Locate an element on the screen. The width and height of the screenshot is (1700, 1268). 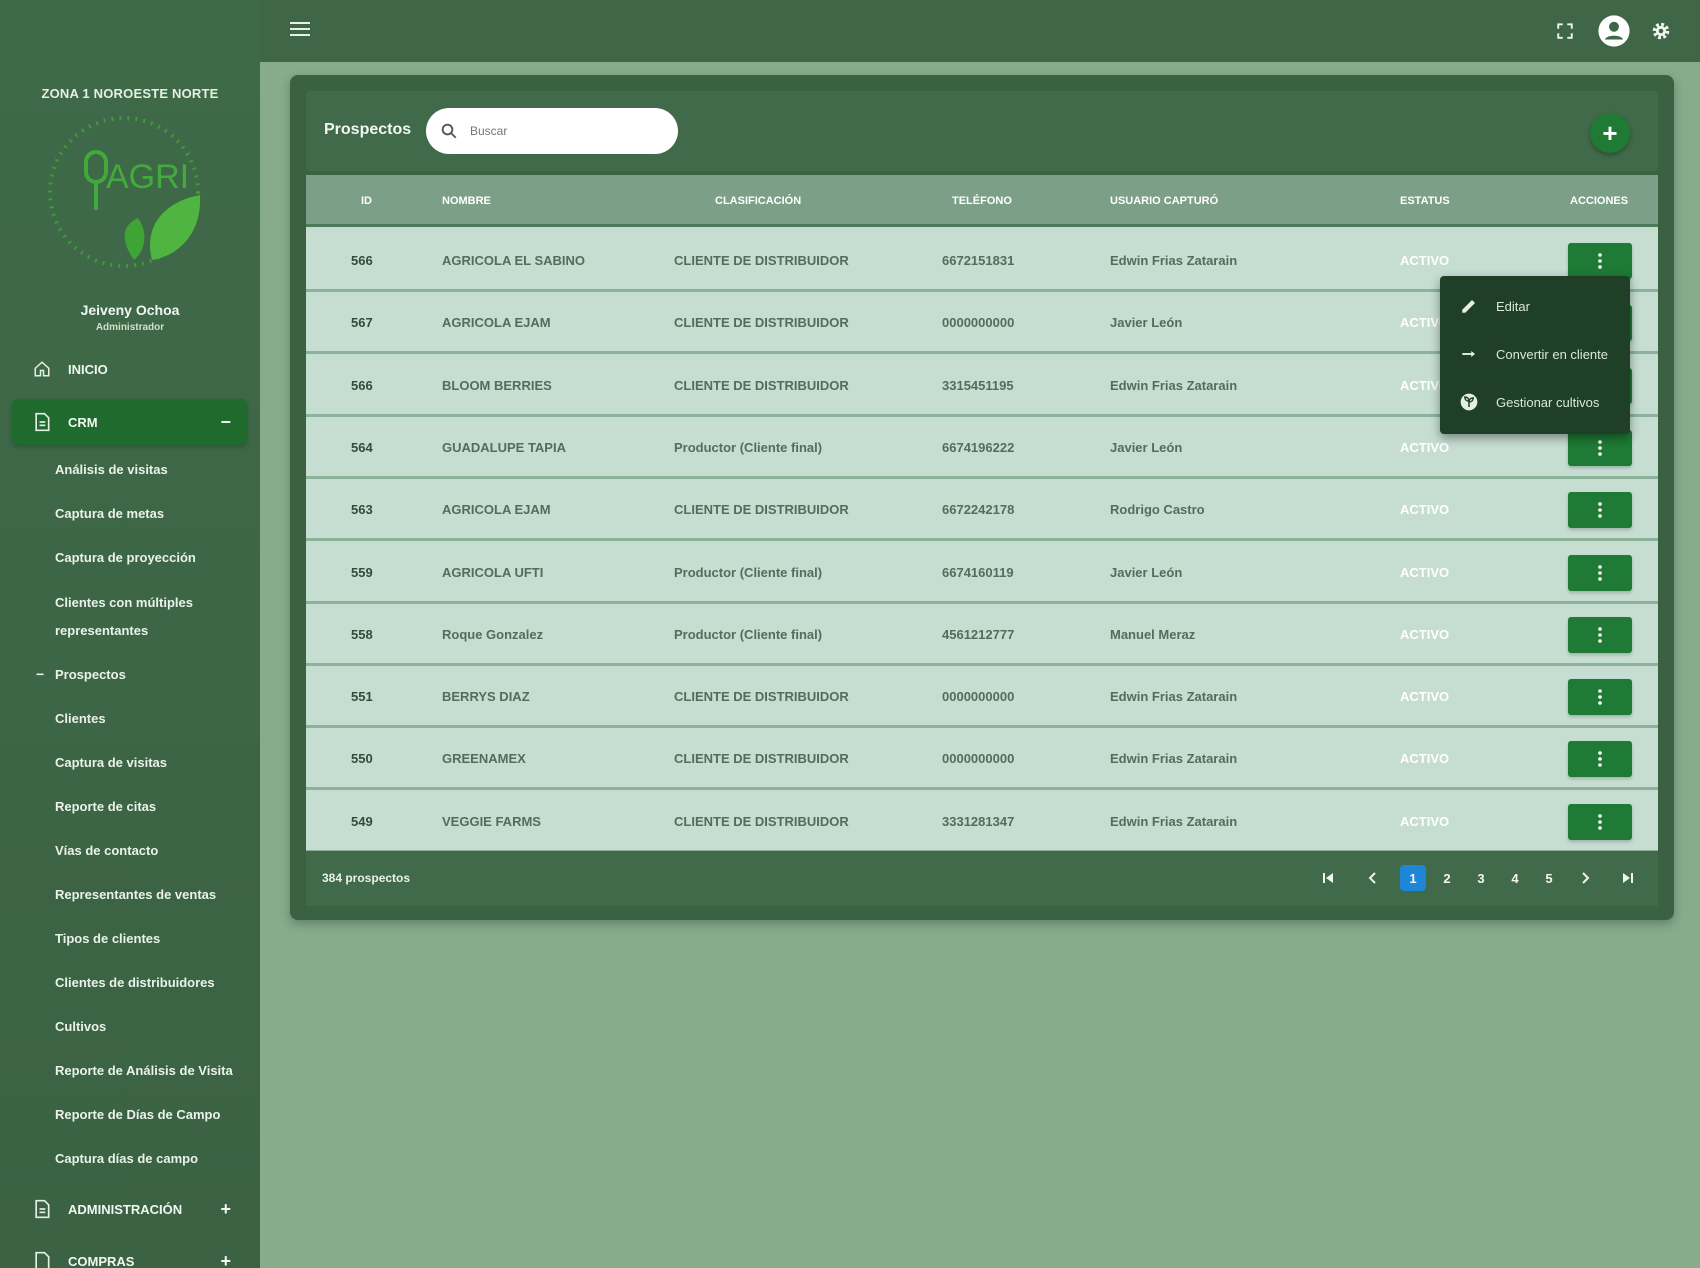
header-telefono: TELÉFONO is located at coordinates (982, 201).